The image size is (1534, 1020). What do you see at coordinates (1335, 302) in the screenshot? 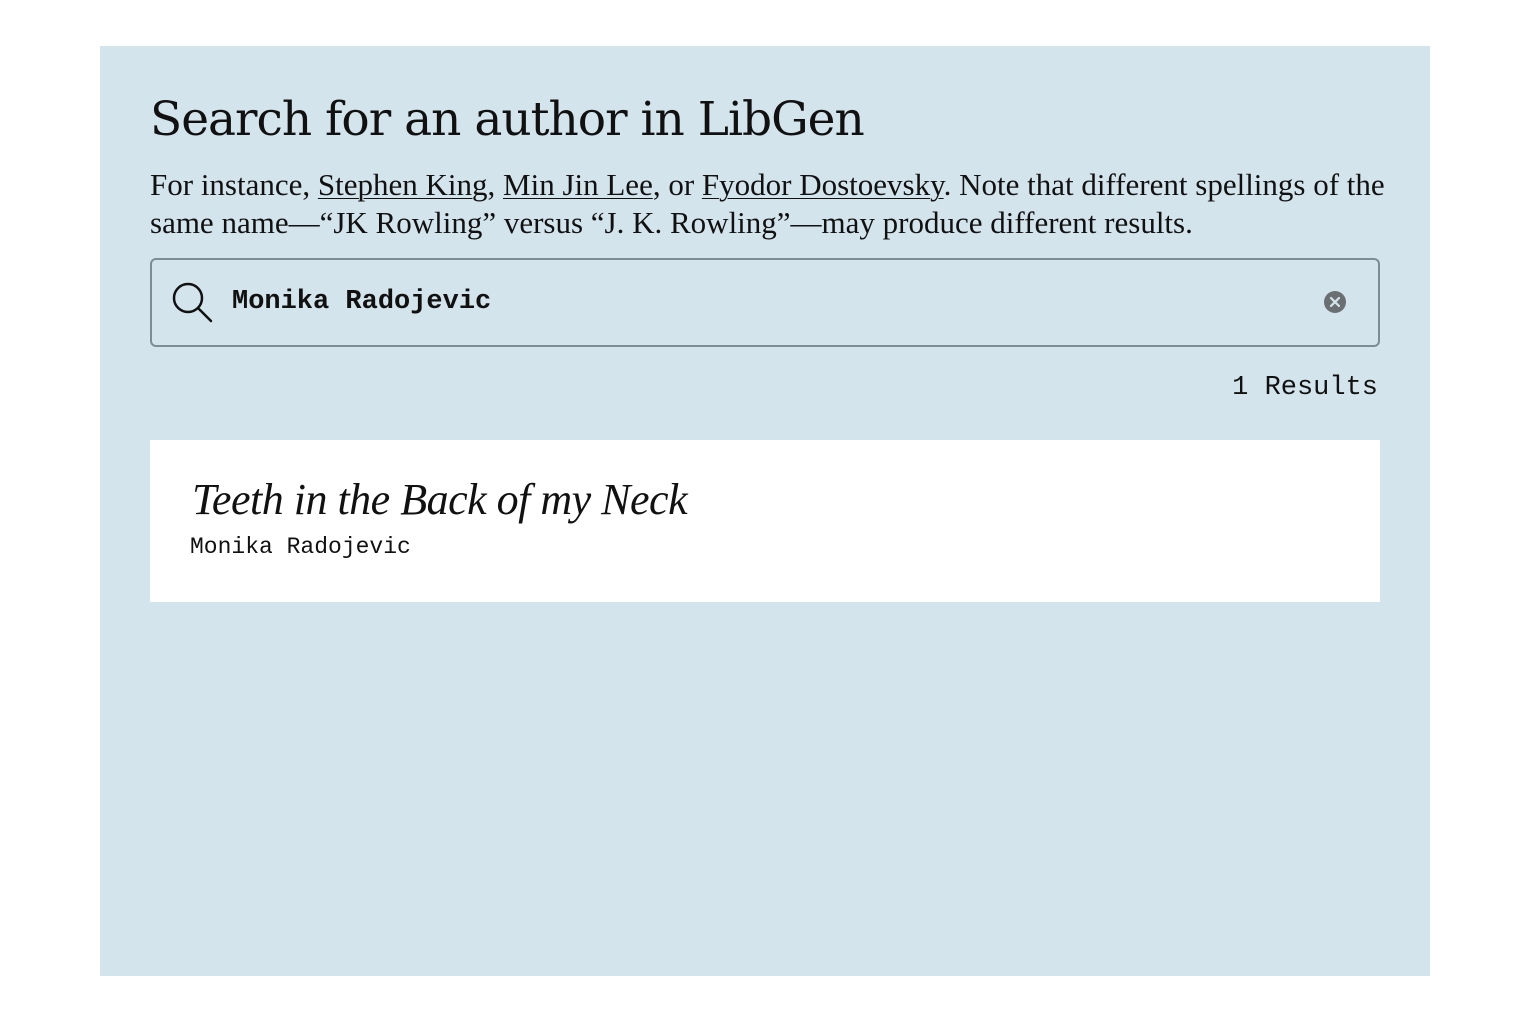
I see `clear-icon` at bounding box center [1335, 302].